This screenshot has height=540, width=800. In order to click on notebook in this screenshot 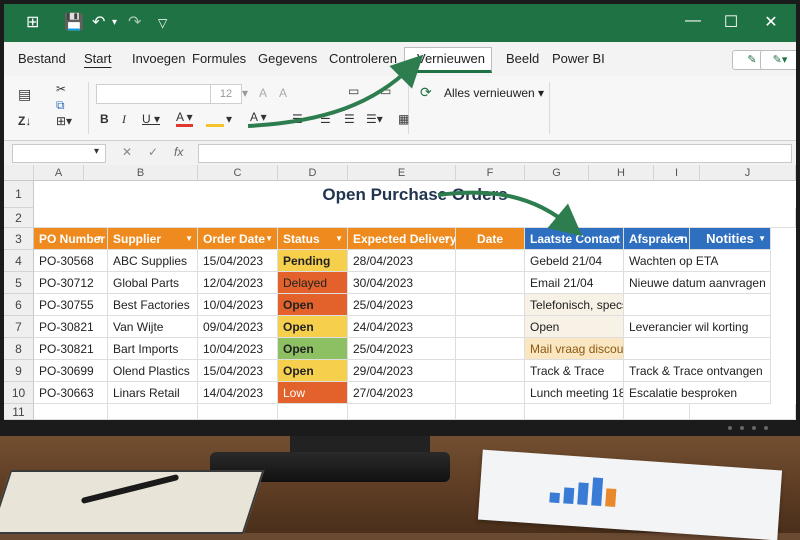, I will do `click(132, 502)`.